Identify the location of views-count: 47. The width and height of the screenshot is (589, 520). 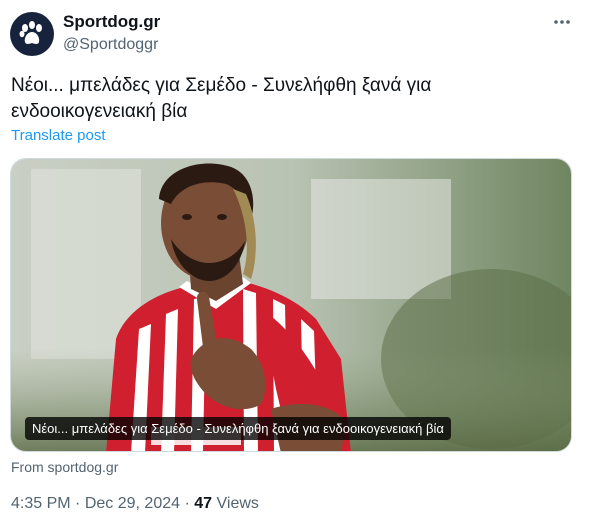
(203, 503).